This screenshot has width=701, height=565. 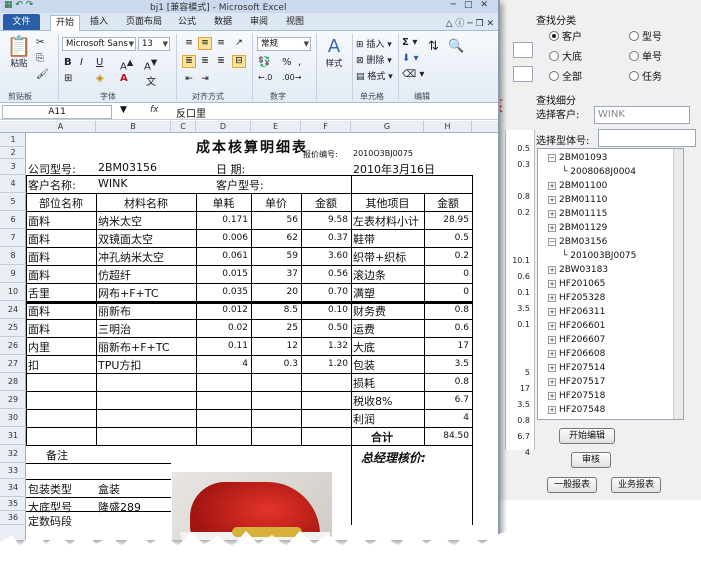 I want to click on styles-button: A 样式, so click(x=334, y=53).